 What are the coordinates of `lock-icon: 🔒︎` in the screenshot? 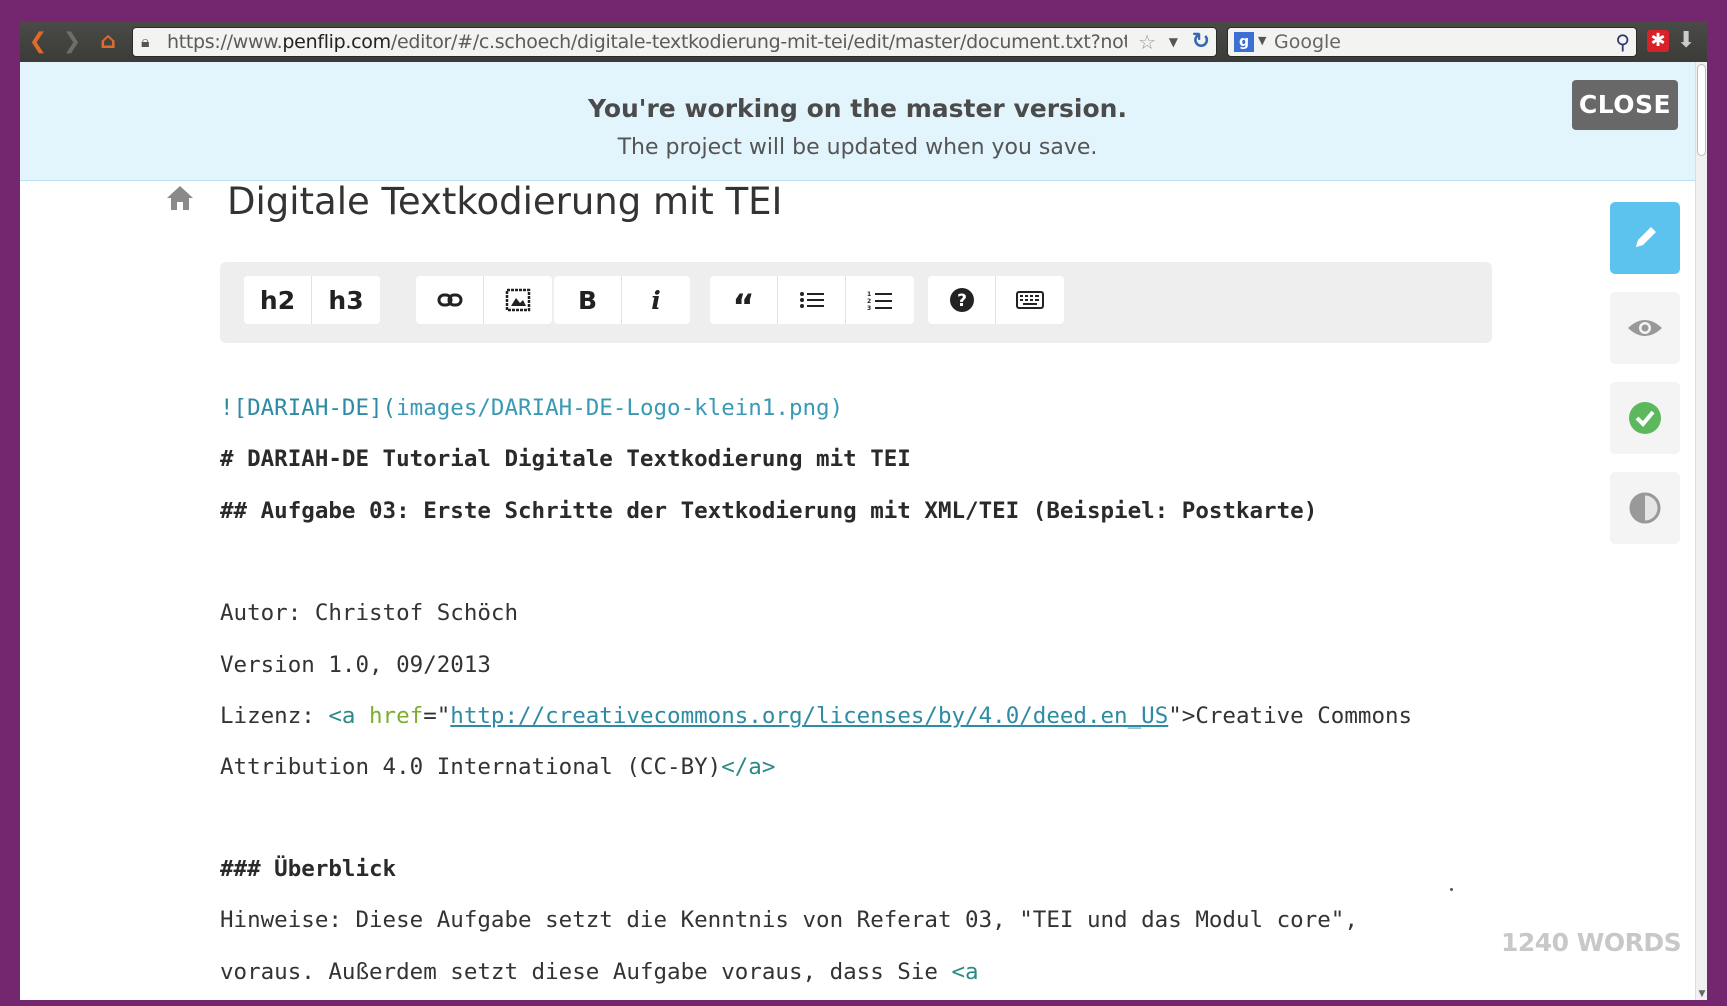 It's located at (145, 41).